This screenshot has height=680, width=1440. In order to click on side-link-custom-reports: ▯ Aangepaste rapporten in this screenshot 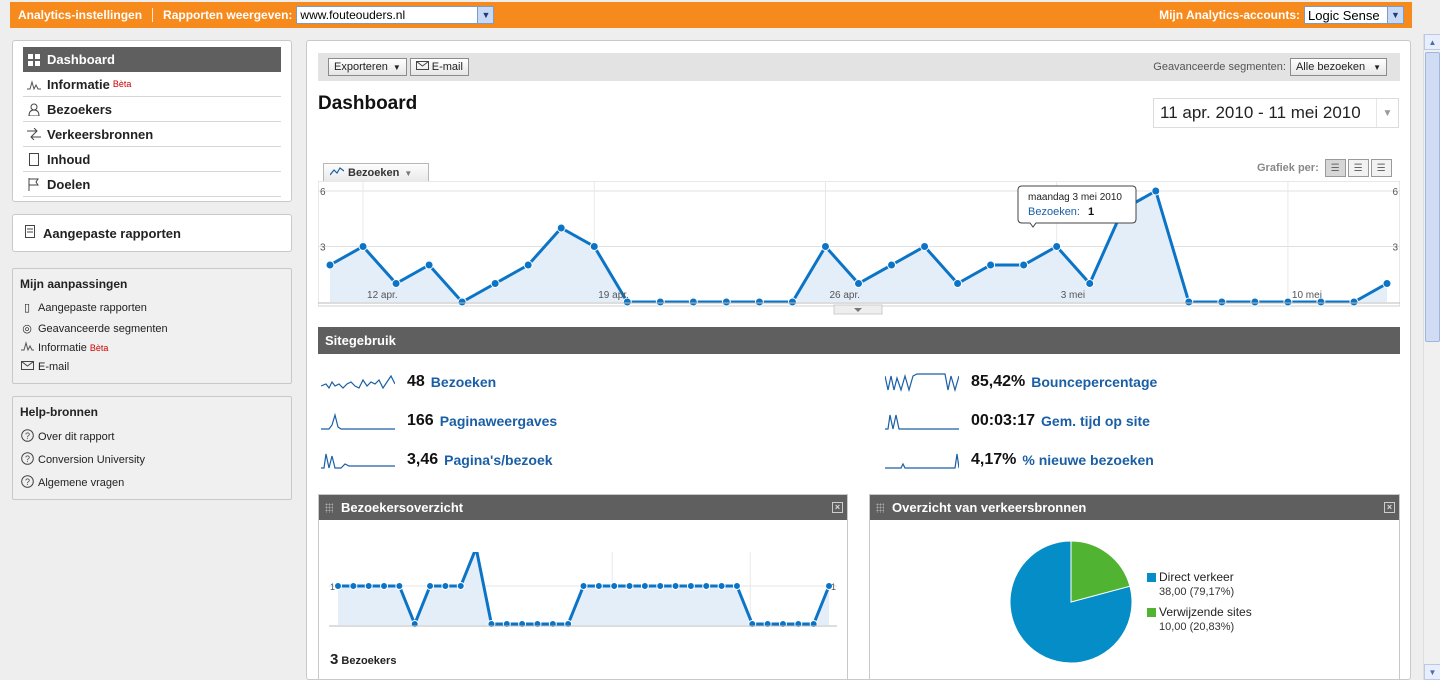, I will do `click(152, 307)`.